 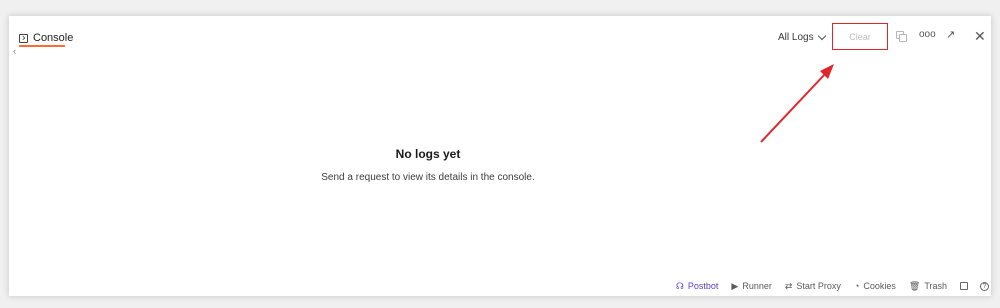 What do you see at coordinates (428, 154) in the screenshot?
I see `empty-state-title: No logs yet` at bounding box center [428, 154].